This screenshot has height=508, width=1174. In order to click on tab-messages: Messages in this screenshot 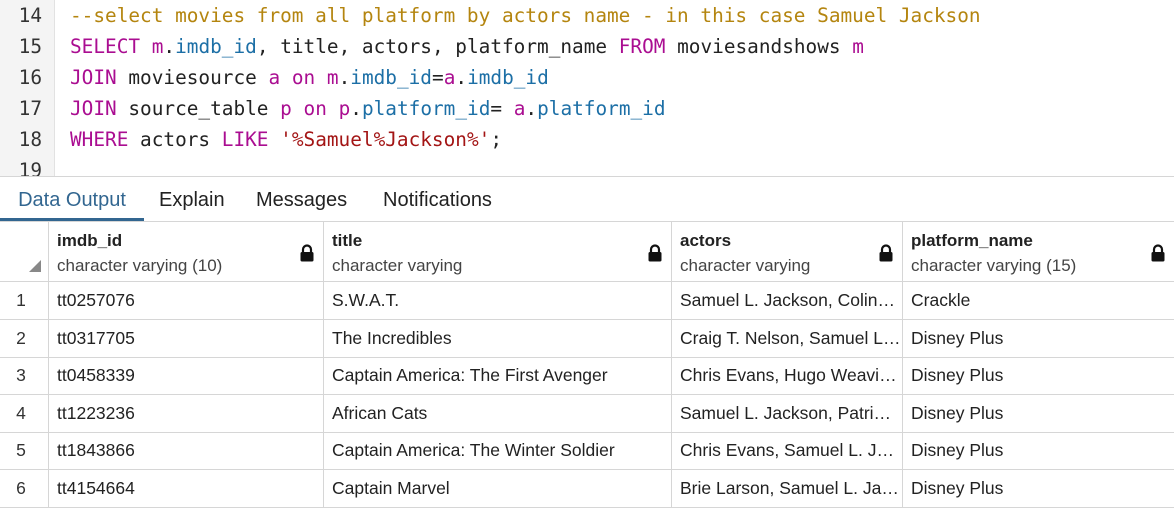, I will do `click(301, 199)`.